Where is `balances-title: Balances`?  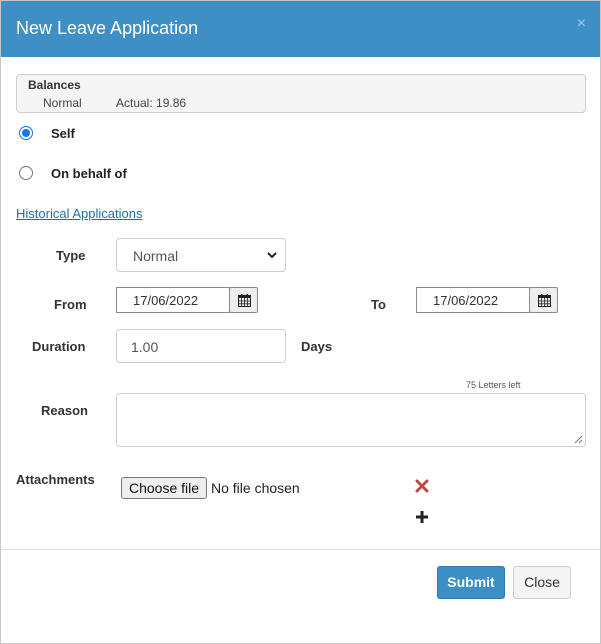
balances-title: Balances is located at coordinates (54, 85).